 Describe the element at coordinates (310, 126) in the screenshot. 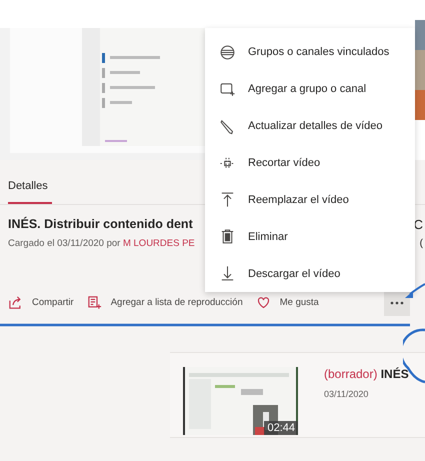

I see `menu-item: Actualizar detalles de vídeo` at that location.